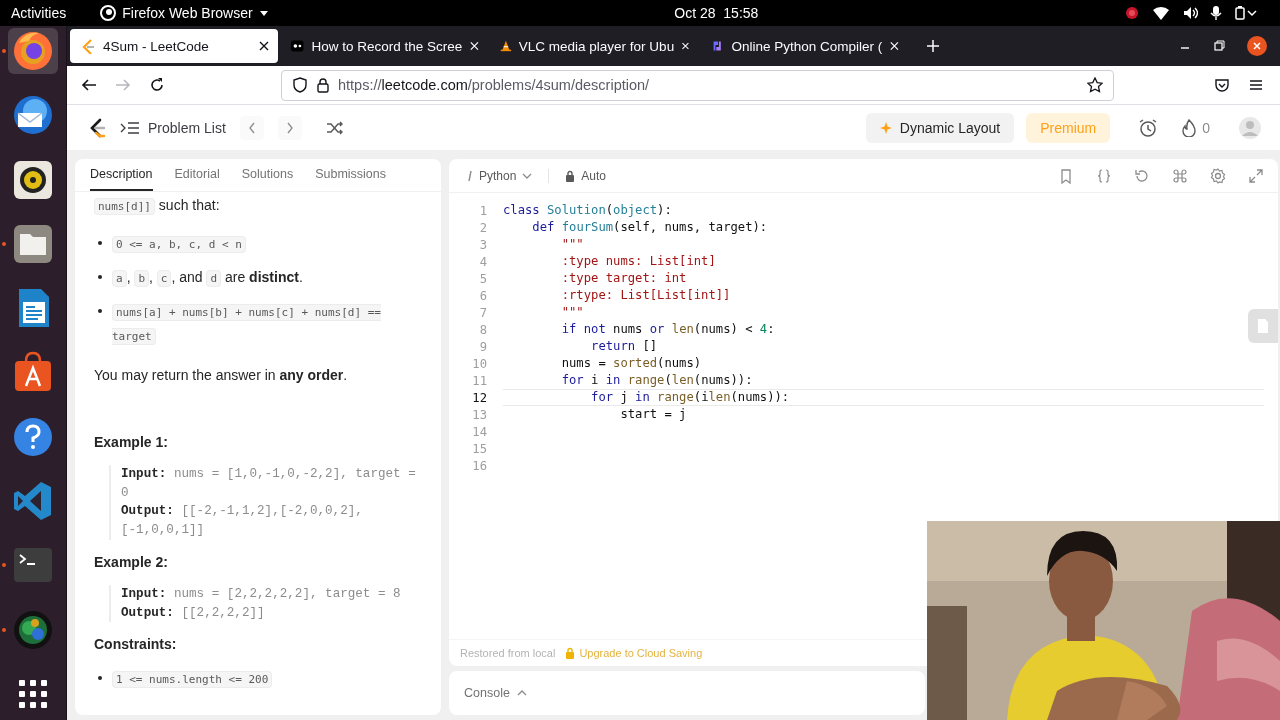  What do you see at coordinates (384, 46) in the screenshot?
I see `browser-tab: How to Record the Scree` at bounding box center [384, 46].